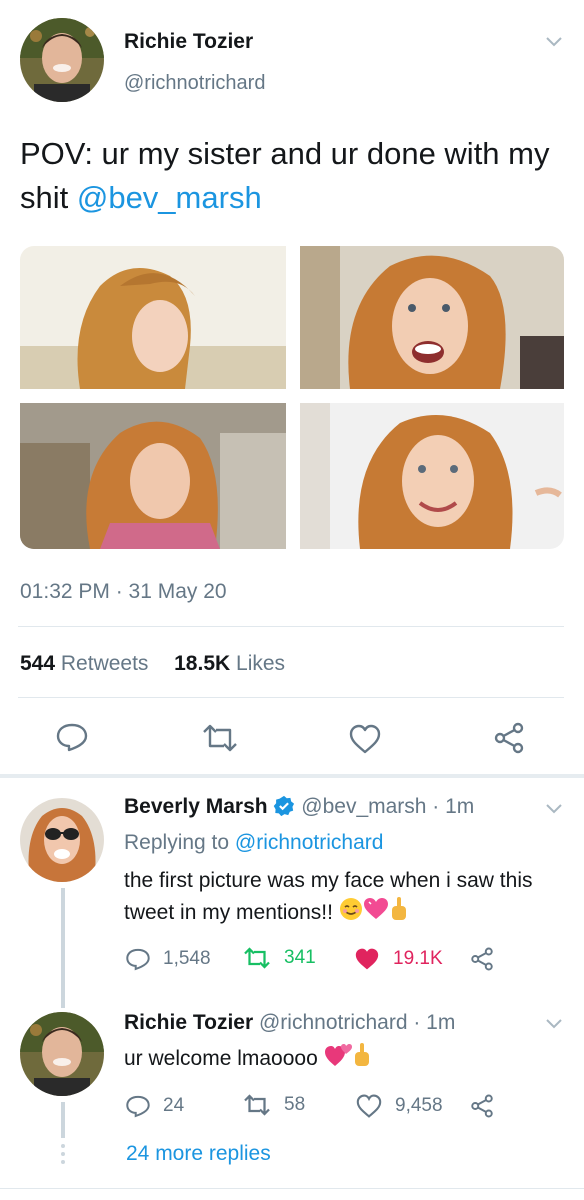  Describe the element at coordinates (367, 959) in the screenshot. I see `like-filled-icon` at that location.